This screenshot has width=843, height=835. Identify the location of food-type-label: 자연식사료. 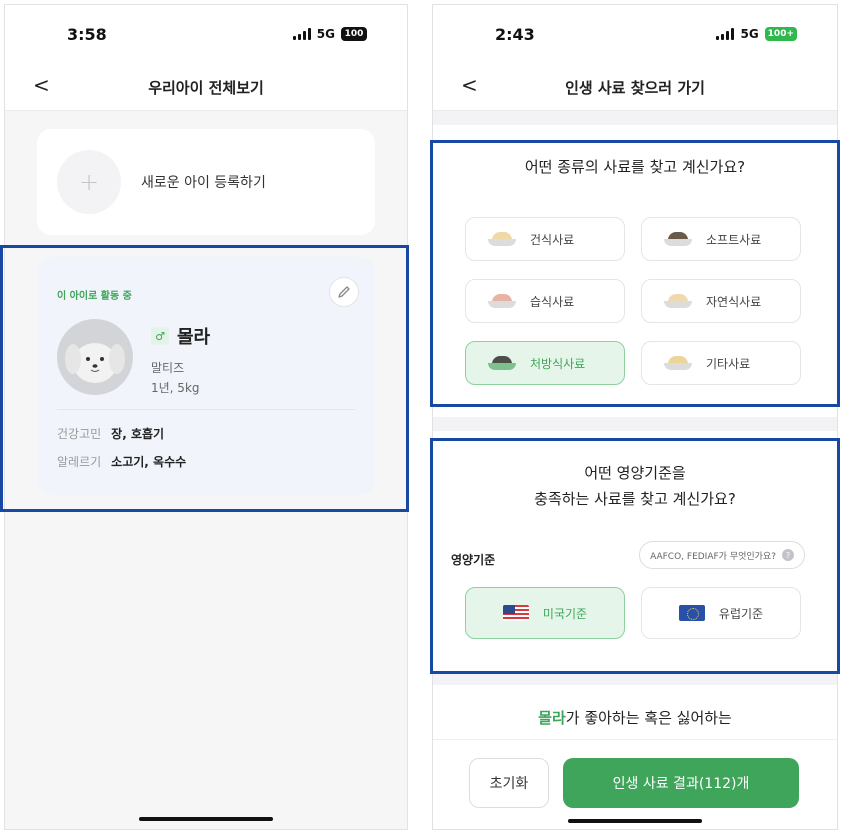
(734, 301).